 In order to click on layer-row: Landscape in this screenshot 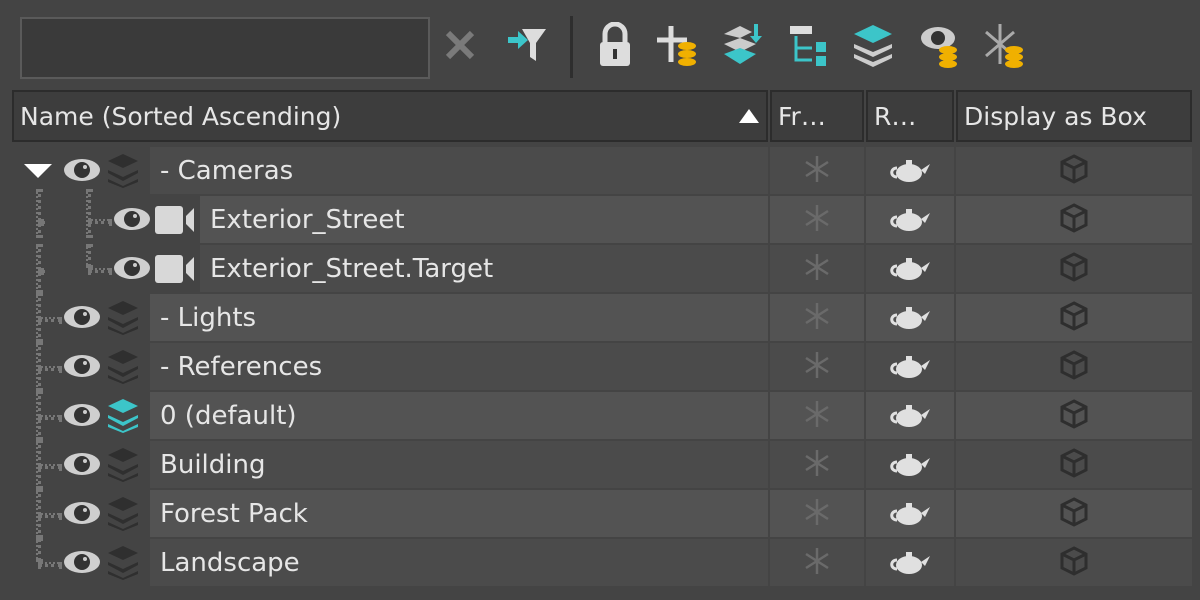, I will do `click(602, 562)`.